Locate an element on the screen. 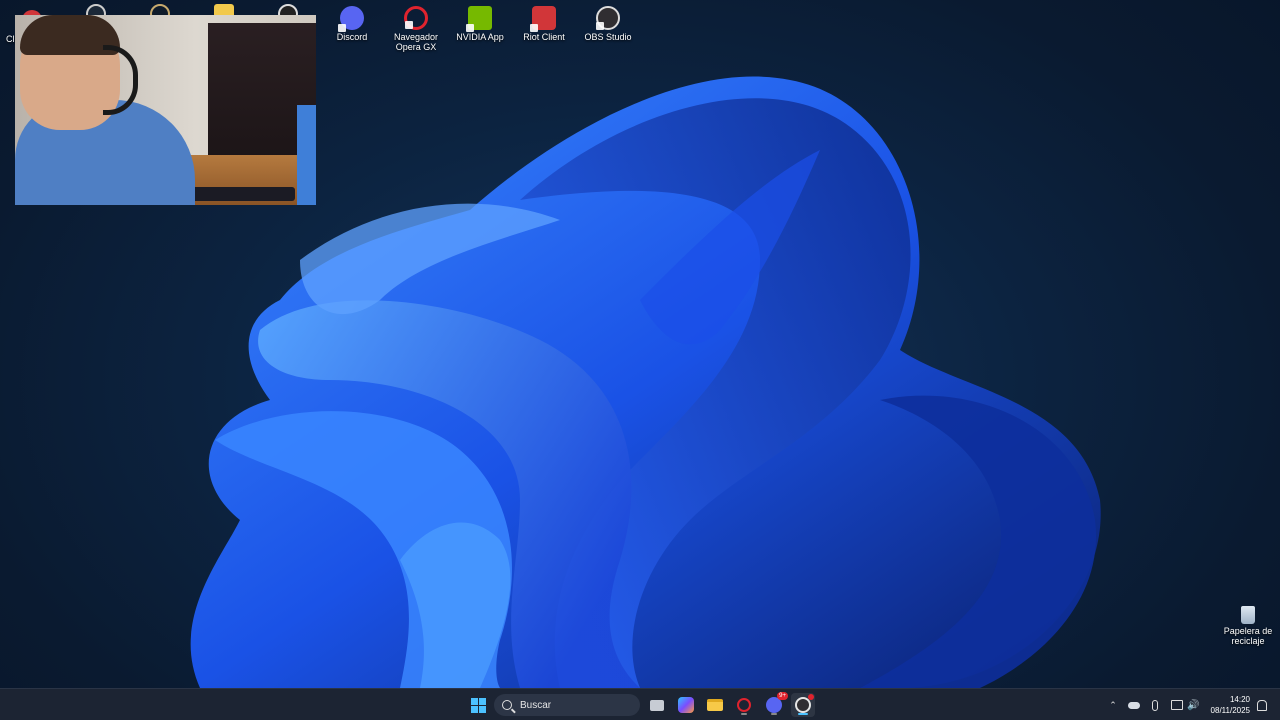  discord-icon is located at coordinates (351, 19).